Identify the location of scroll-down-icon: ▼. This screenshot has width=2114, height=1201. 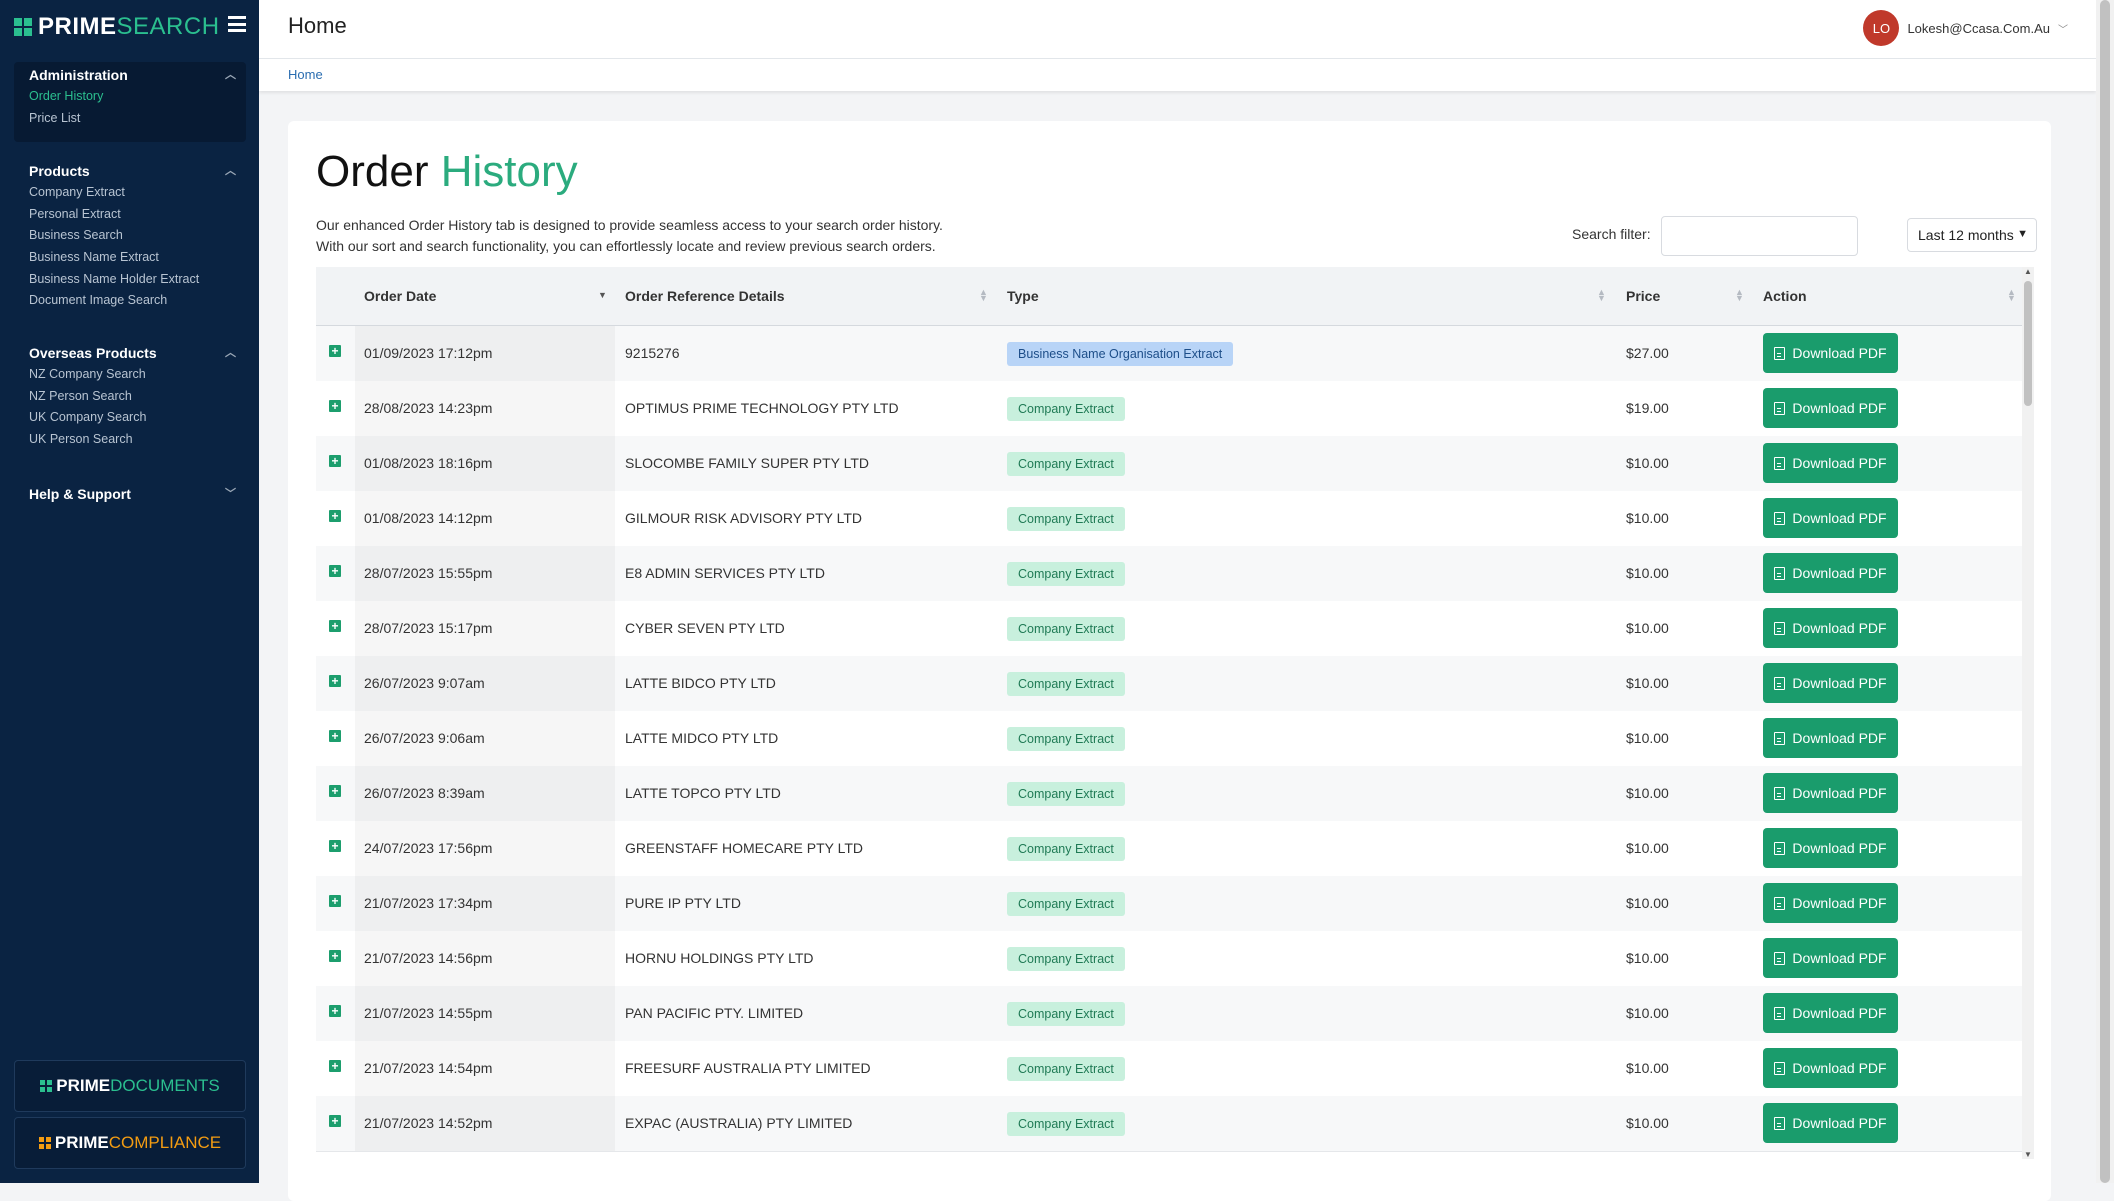
(2028, 1154).